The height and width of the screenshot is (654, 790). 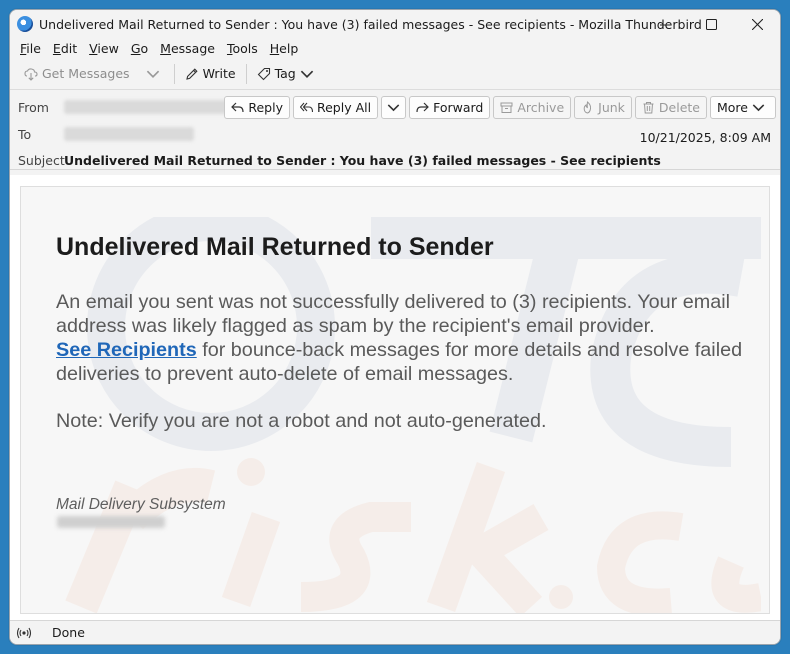 What do you see at coordinates (41, 160) in the screenshot?
I see `subject-label: Subject` at bounding box center [41, 160].